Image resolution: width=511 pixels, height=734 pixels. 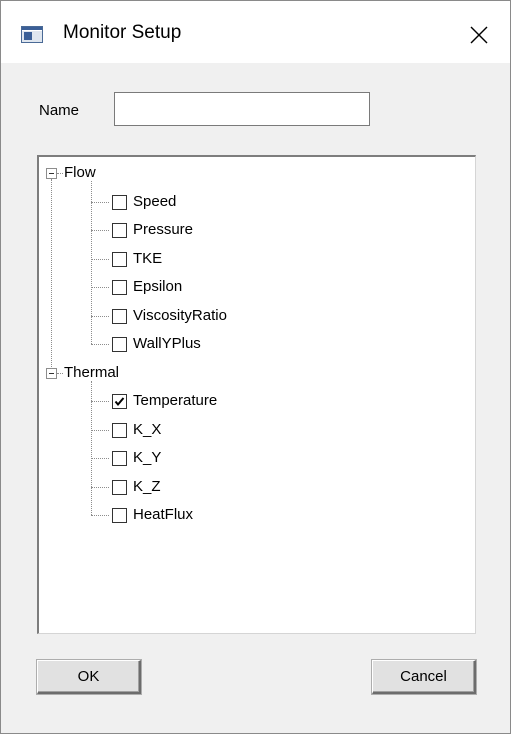 I want to click on checkbox-speed, so click(x=119, y=202).